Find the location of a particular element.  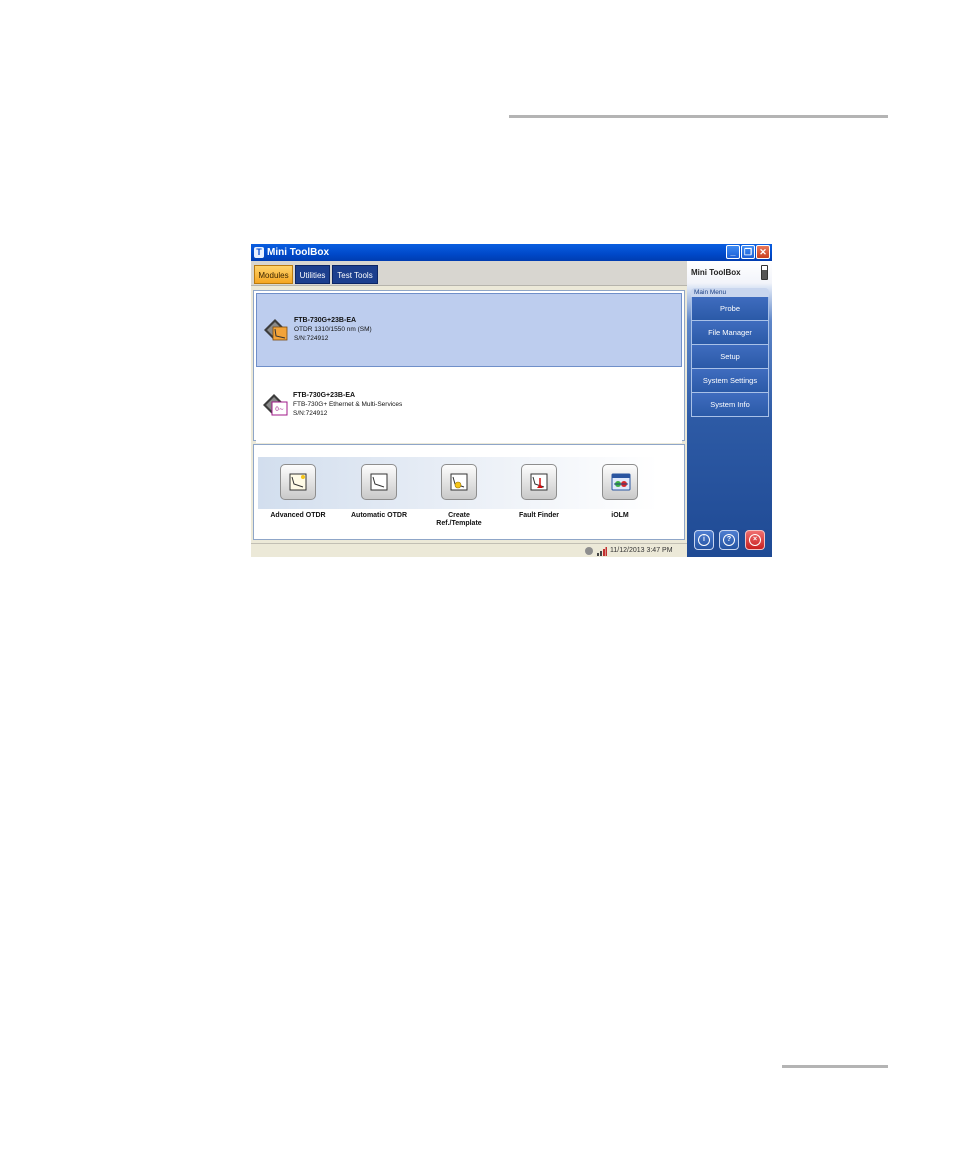

magnifier-icon is located at coordinates (589, 551).